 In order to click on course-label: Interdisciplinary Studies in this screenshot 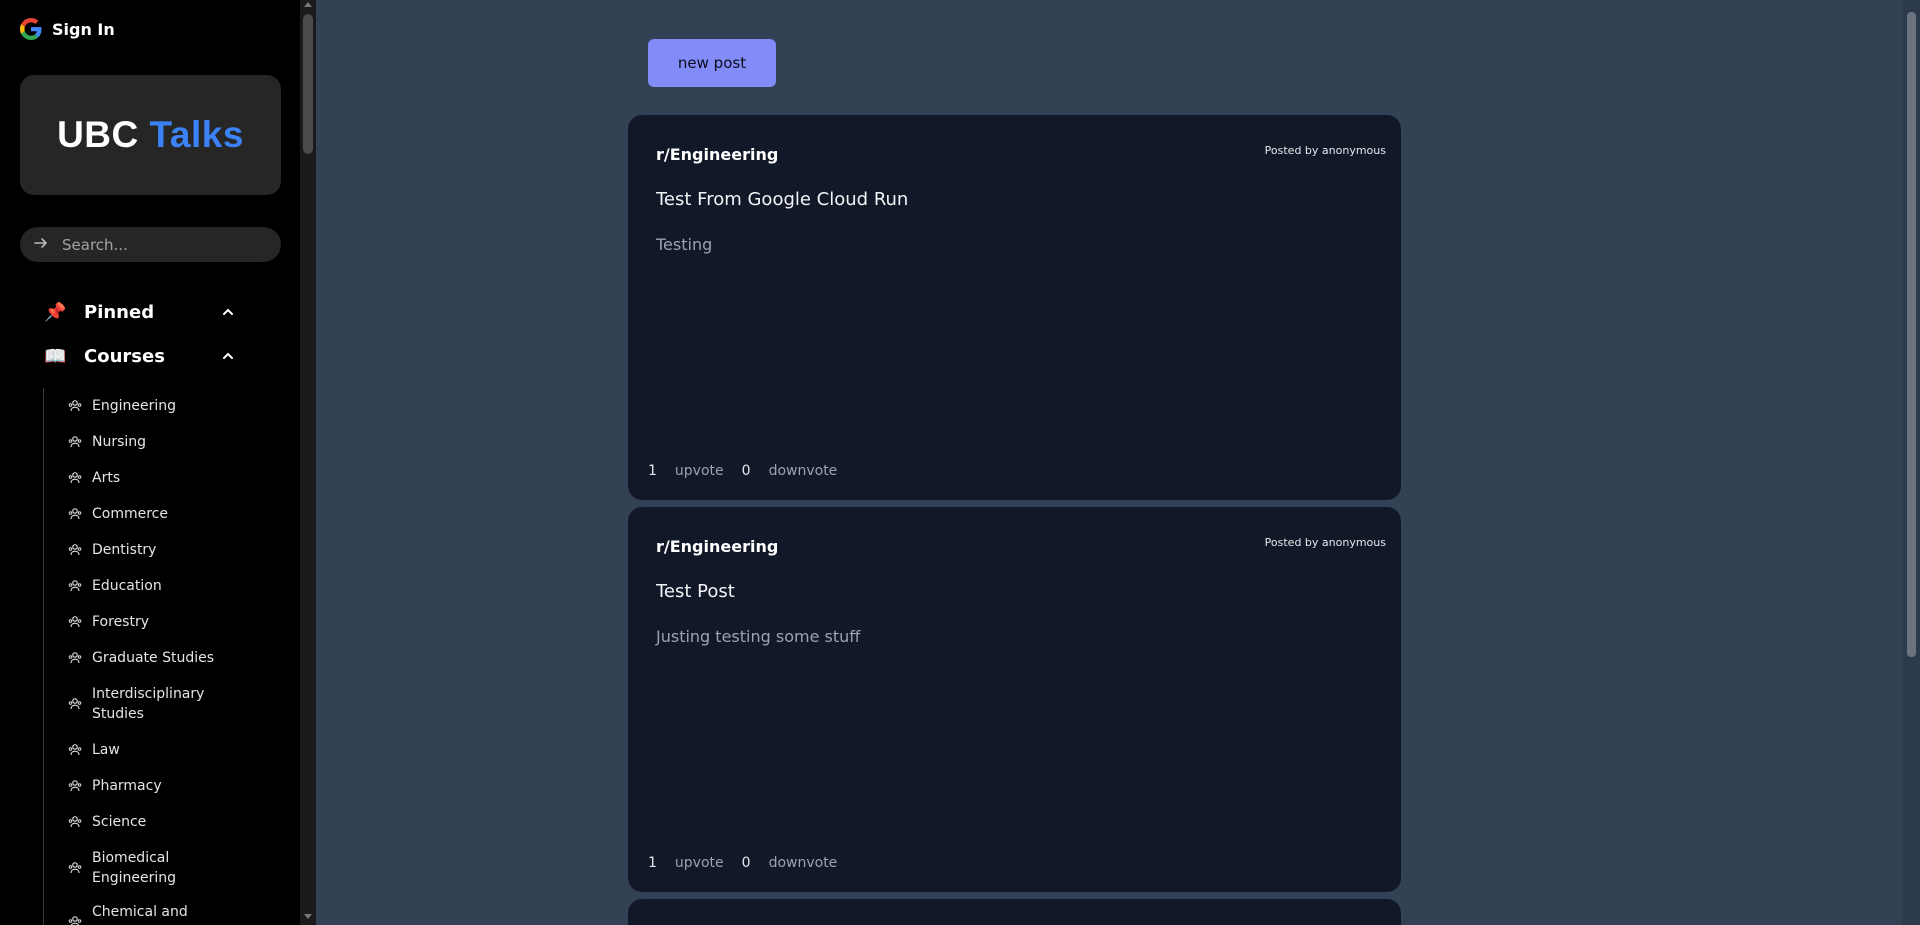, I will do `click(148, 704)`.